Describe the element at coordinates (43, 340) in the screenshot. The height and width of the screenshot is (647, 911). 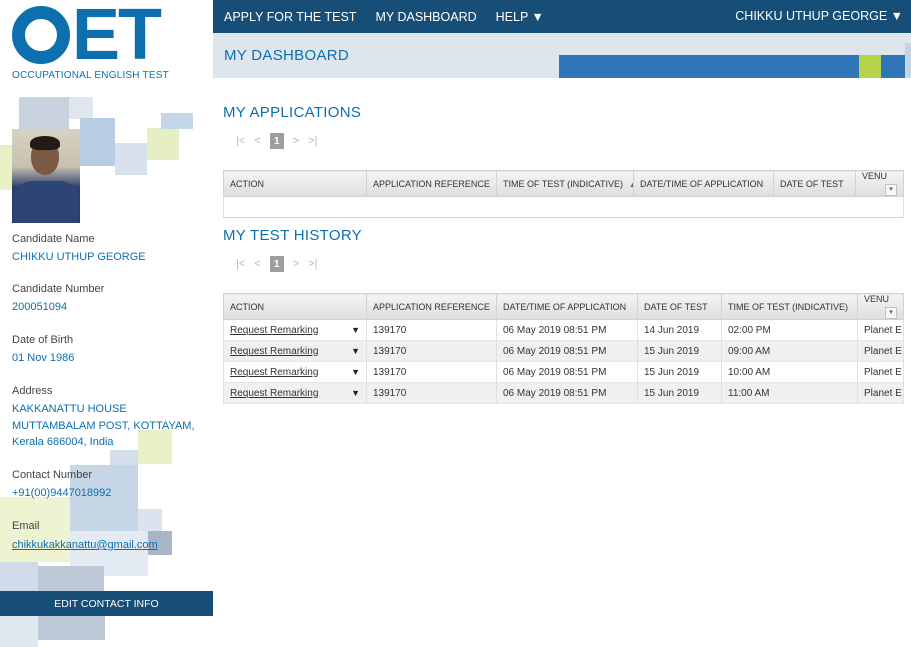
I see `dob-label: Date of Birth` at that location.